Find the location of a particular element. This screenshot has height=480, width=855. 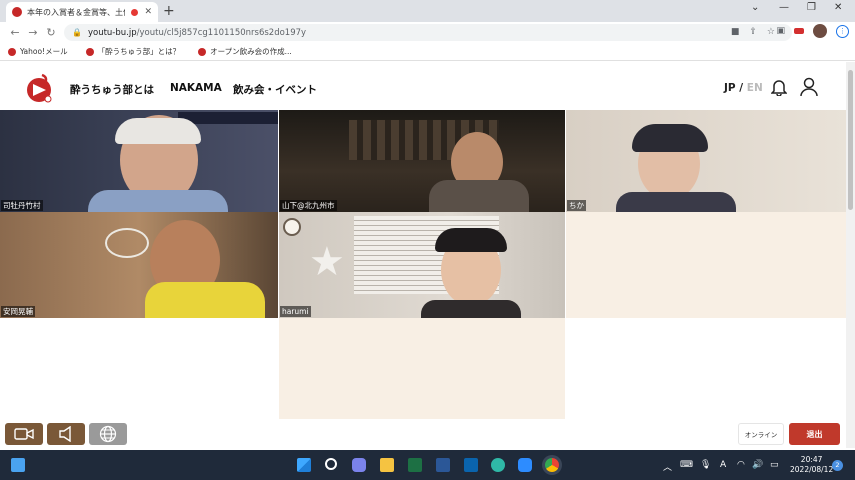

camera-icon is located at coordinates (24, 434).